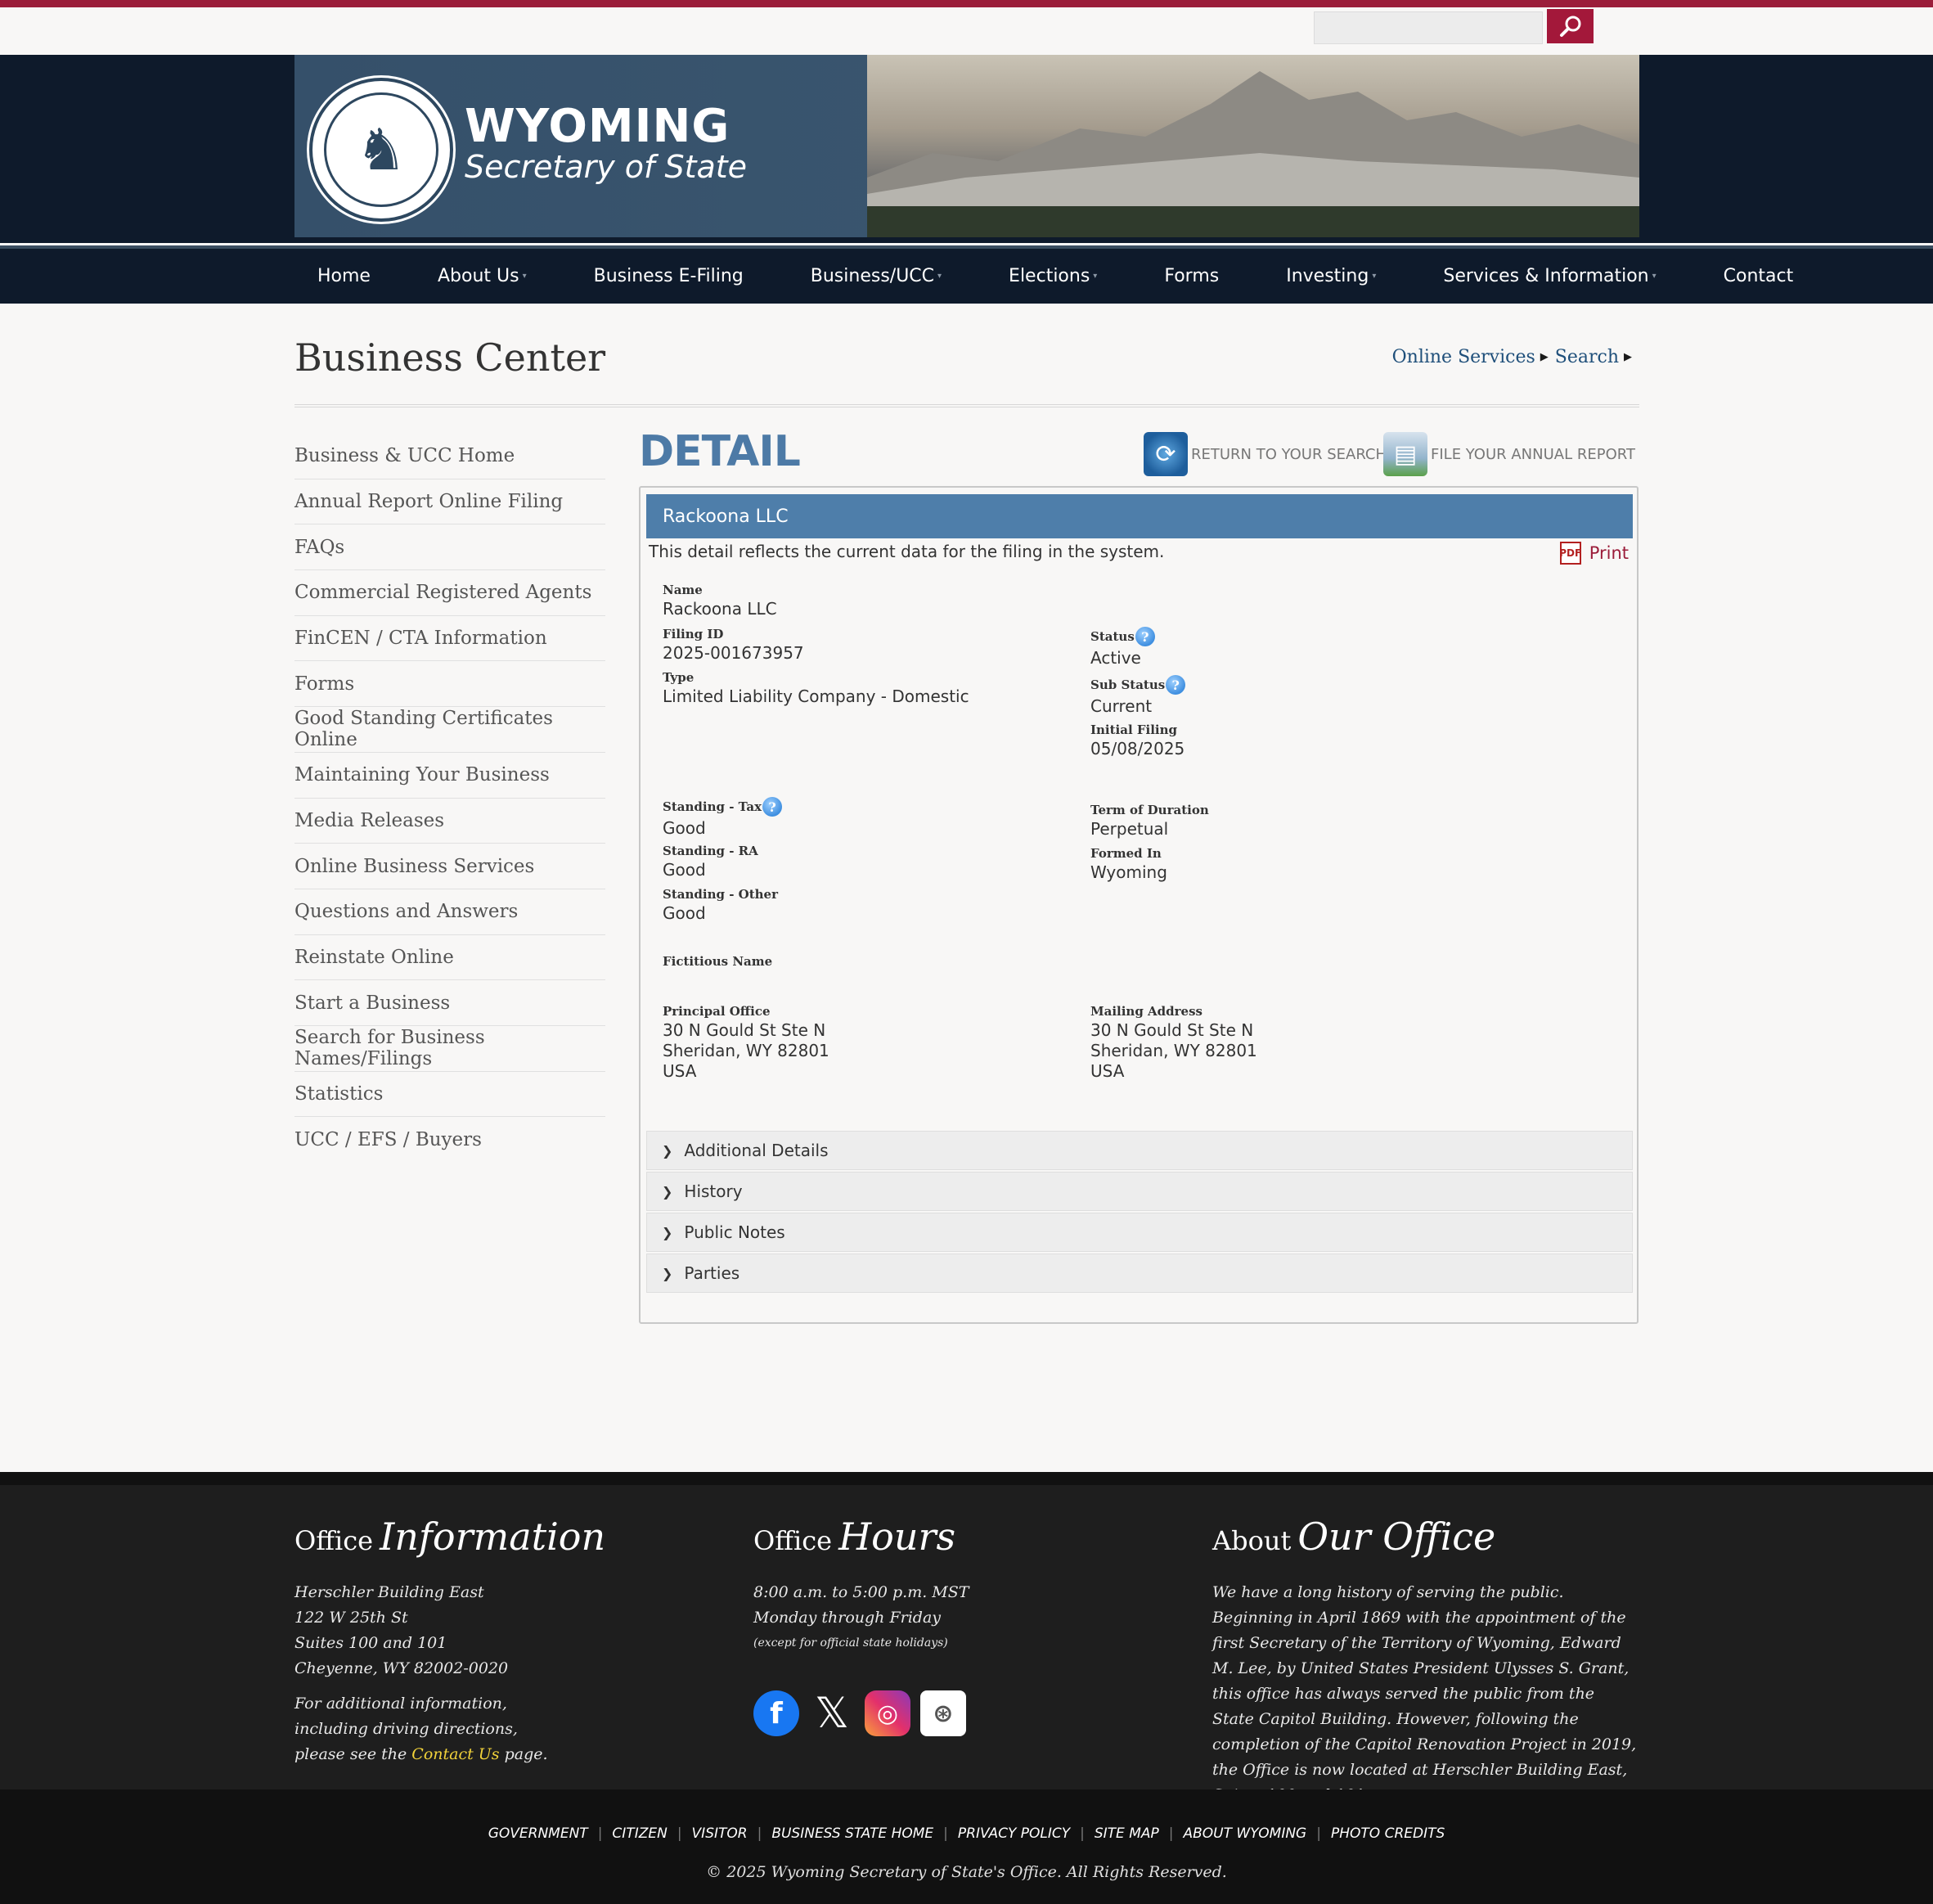 The image size is (1933, 1904). Describe the element at coordinates (449, 866) in the screenshot. I see `sidebar-item-online-business-services: Online Business Services` at that location.